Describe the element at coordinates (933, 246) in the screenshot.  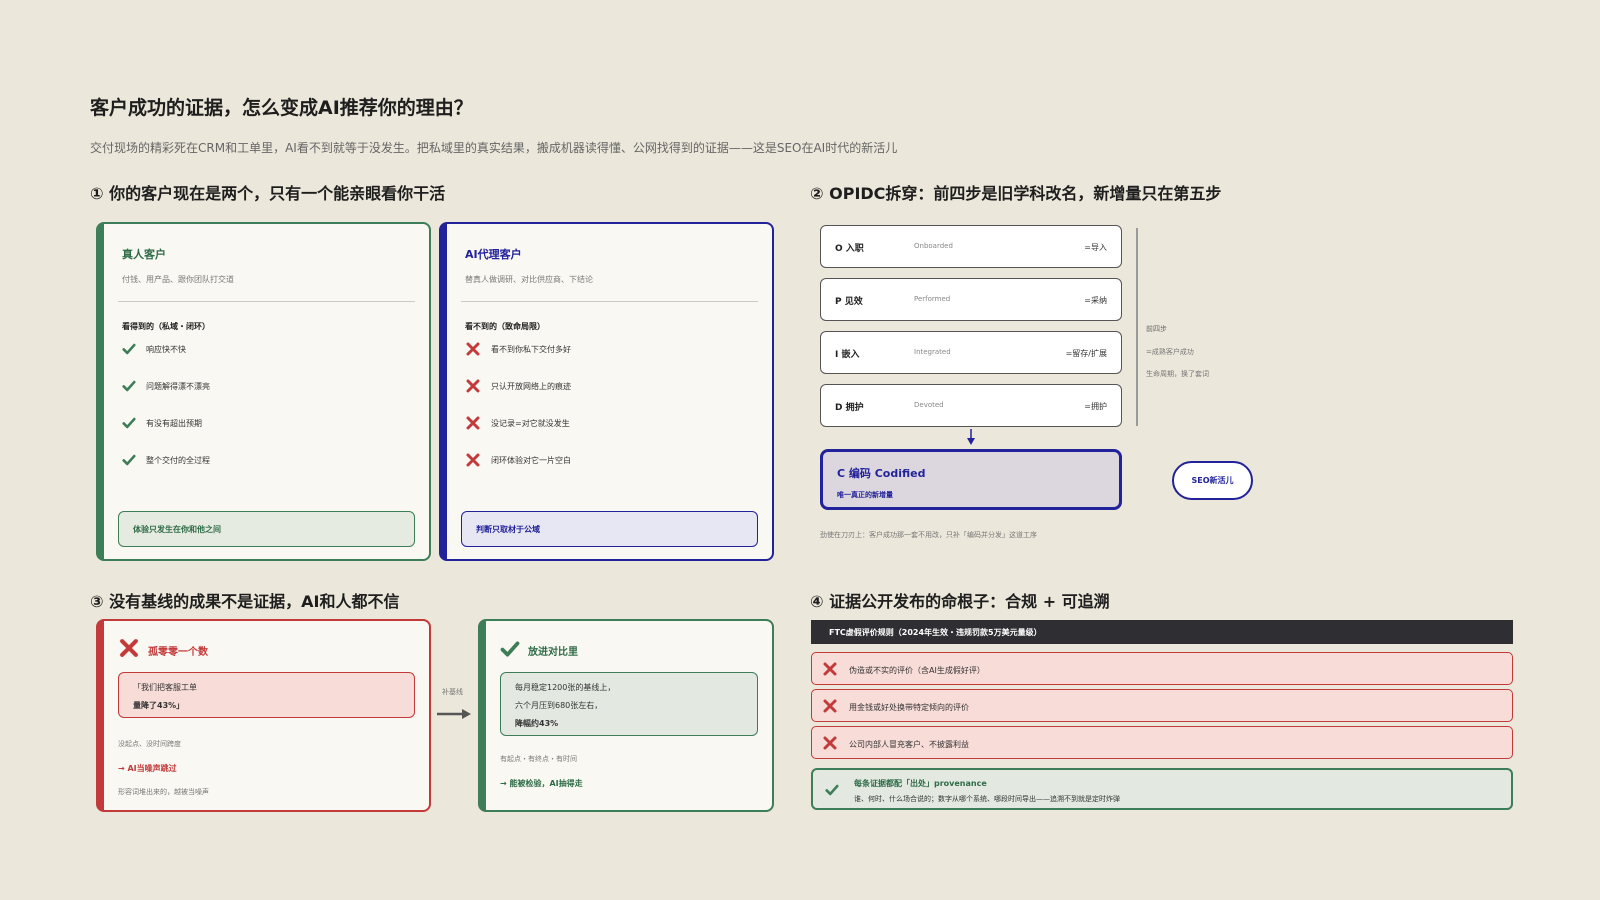
I see `step-english: Onboarded` at that location.